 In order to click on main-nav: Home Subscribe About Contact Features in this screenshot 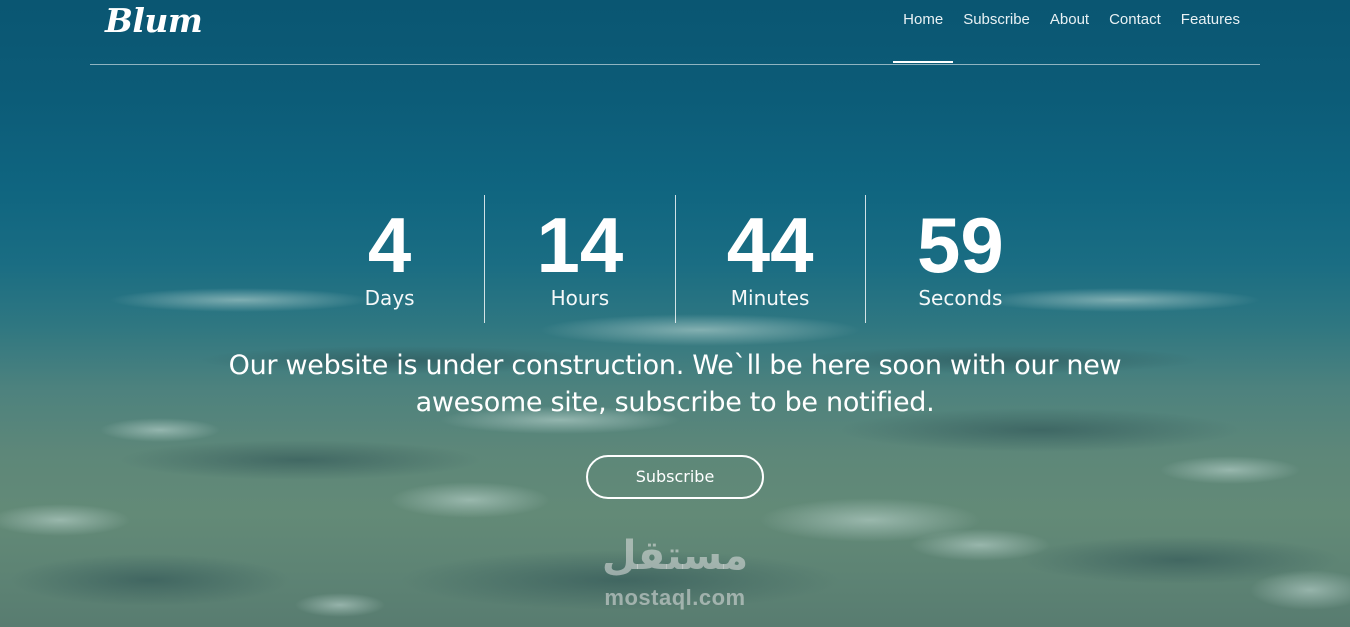, I will do `click(1071, 36)`.